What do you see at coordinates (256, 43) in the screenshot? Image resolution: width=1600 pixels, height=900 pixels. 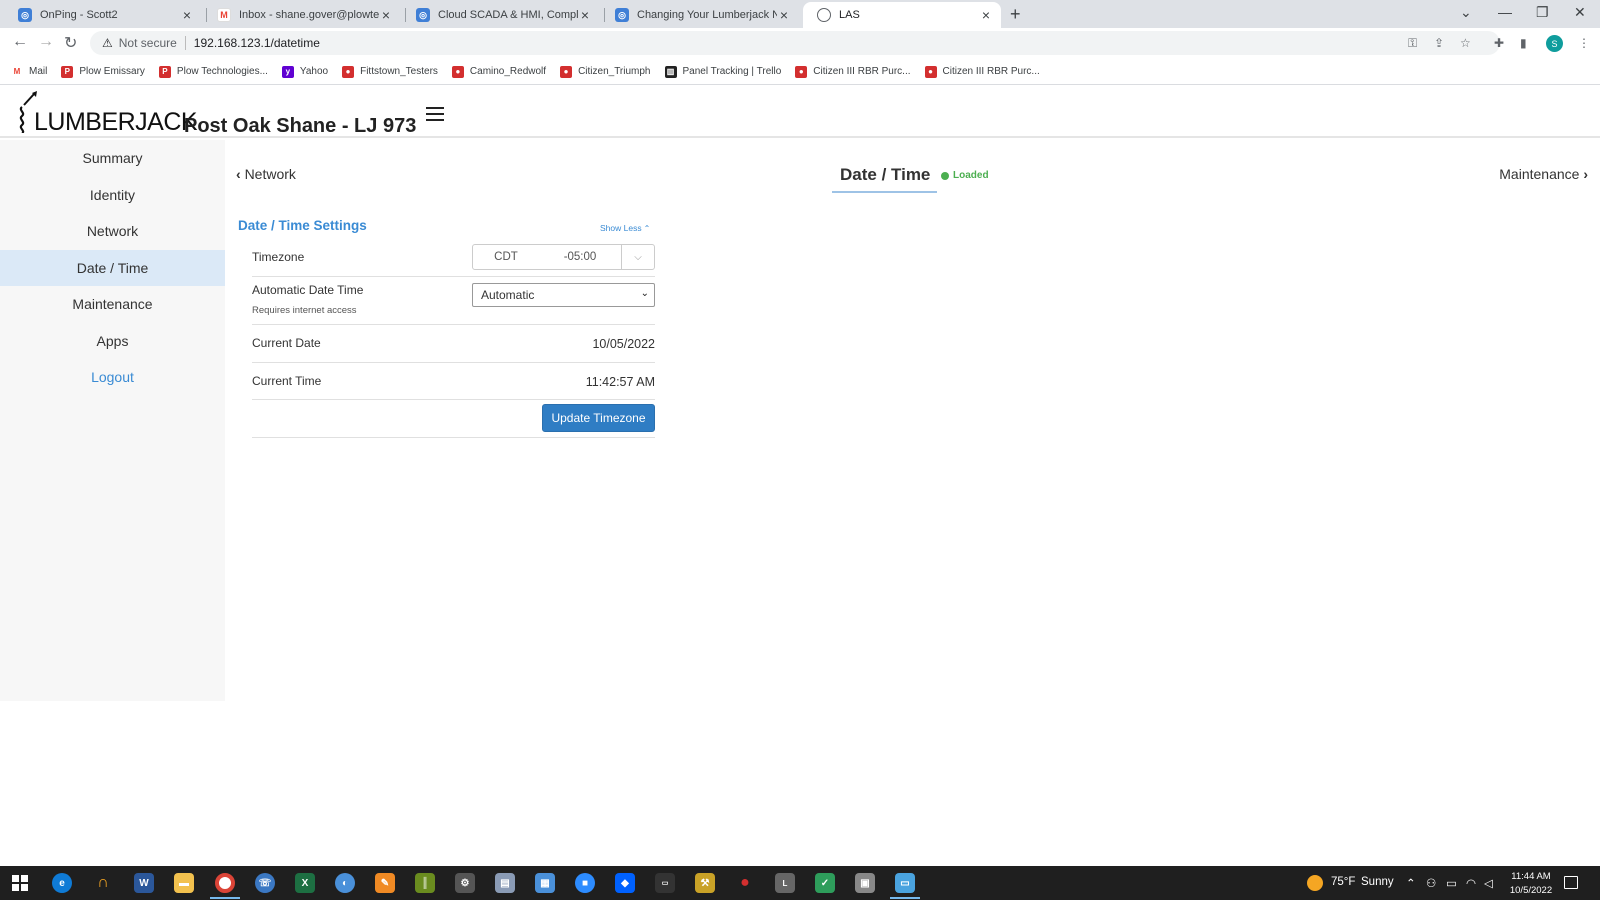 I see `url-text: 192.168.123.1/datetime` at bounding box center [256, 43].